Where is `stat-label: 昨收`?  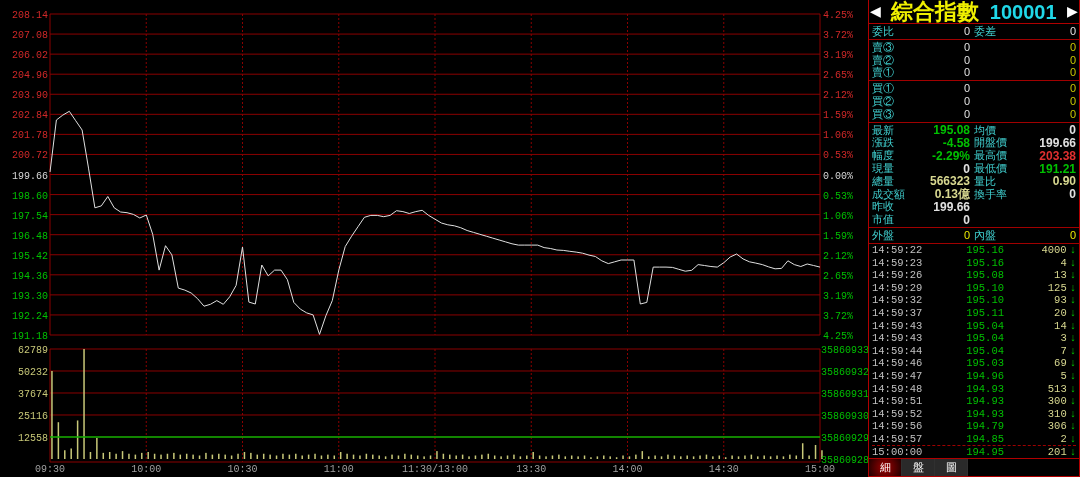
stat-label: 昨收 is located at coordinates (883, 207).